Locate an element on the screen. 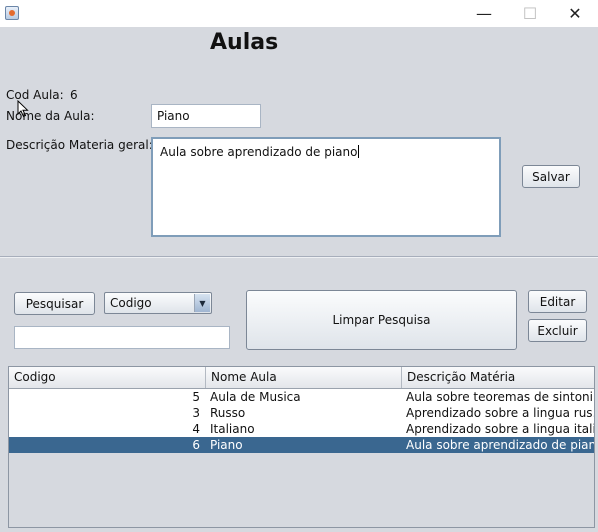 This screenshot has height=532, width=598. close-button: ✕ is located at coordinates (575, 13).